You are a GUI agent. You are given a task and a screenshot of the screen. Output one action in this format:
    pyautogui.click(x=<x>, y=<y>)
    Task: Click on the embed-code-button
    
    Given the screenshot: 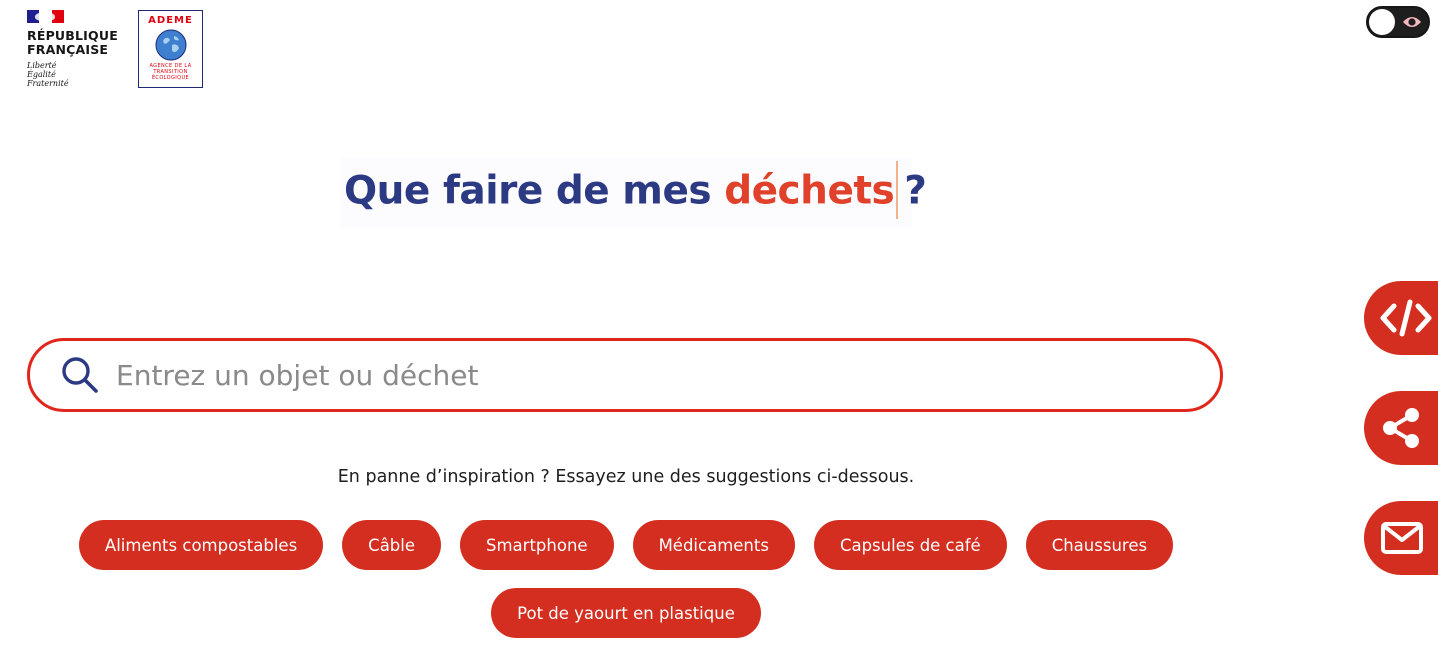 What is the action you would take?
    pyautogui.click(x=1401, y=318)
    